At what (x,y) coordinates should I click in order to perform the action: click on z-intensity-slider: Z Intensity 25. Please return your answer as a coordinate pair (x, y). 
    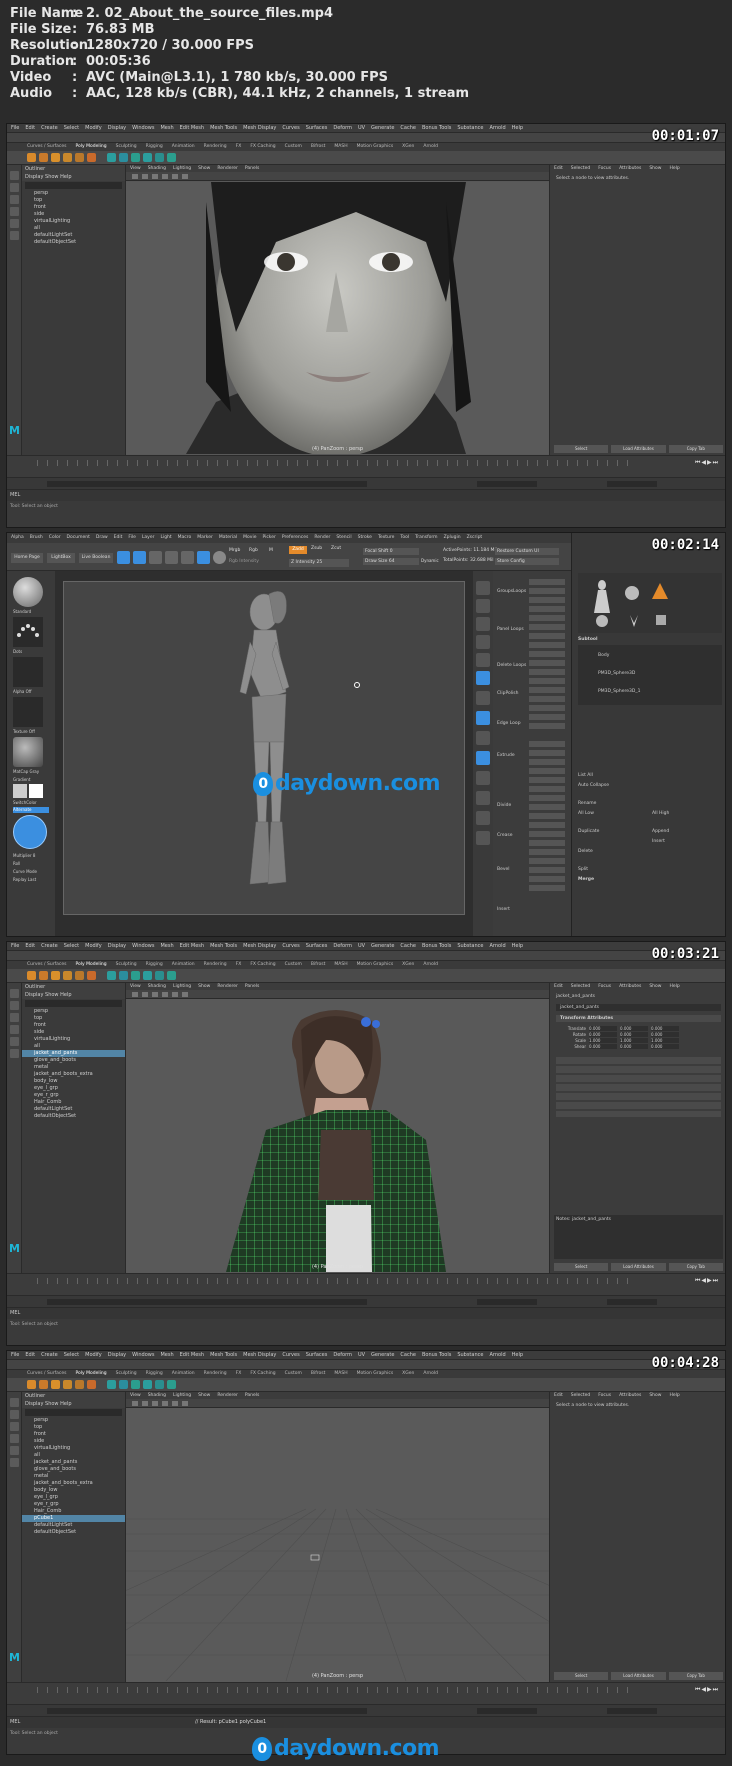
    Looking at the image, I should click on (319, 563).